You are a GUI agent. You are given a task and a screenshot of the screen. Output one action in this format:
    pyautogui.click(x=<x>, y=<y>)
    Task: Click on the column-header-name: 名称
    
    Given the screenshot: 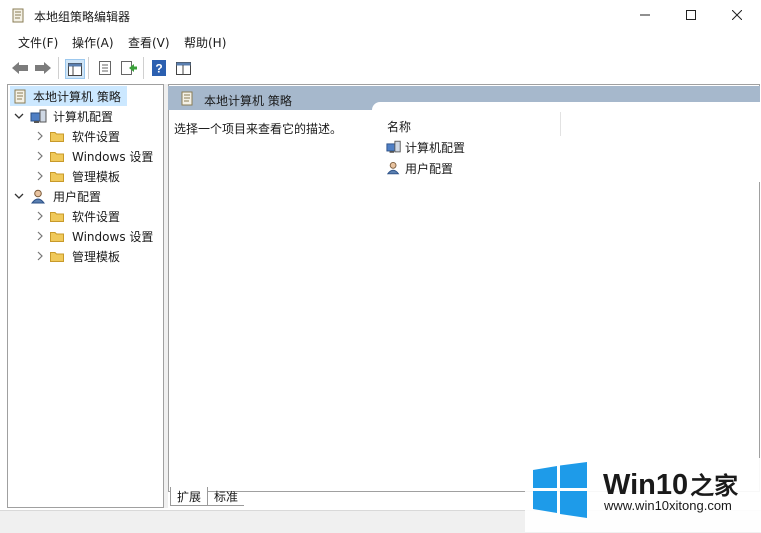 What is the action you would take?
    pyautogui.click(x=399, y=126)
    